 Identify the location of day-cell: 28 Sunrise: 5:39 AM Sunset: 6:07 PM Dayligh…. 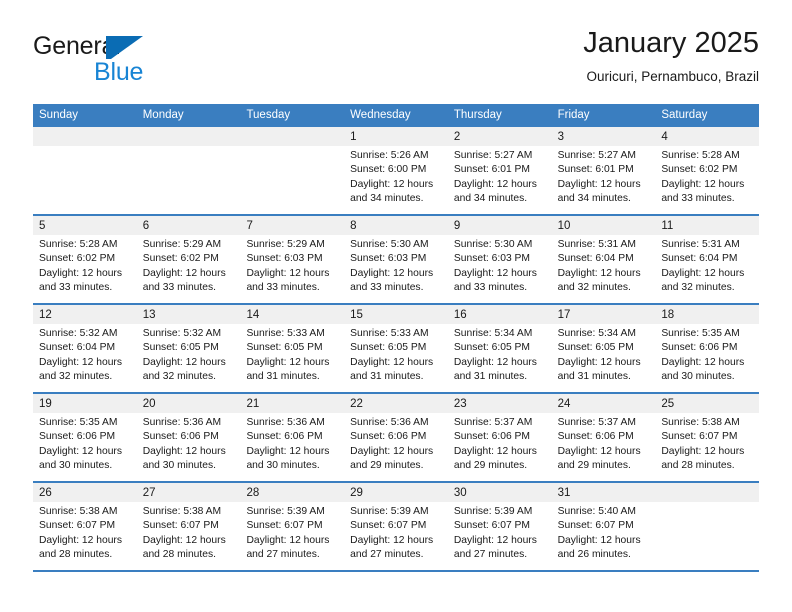
(292, 526).